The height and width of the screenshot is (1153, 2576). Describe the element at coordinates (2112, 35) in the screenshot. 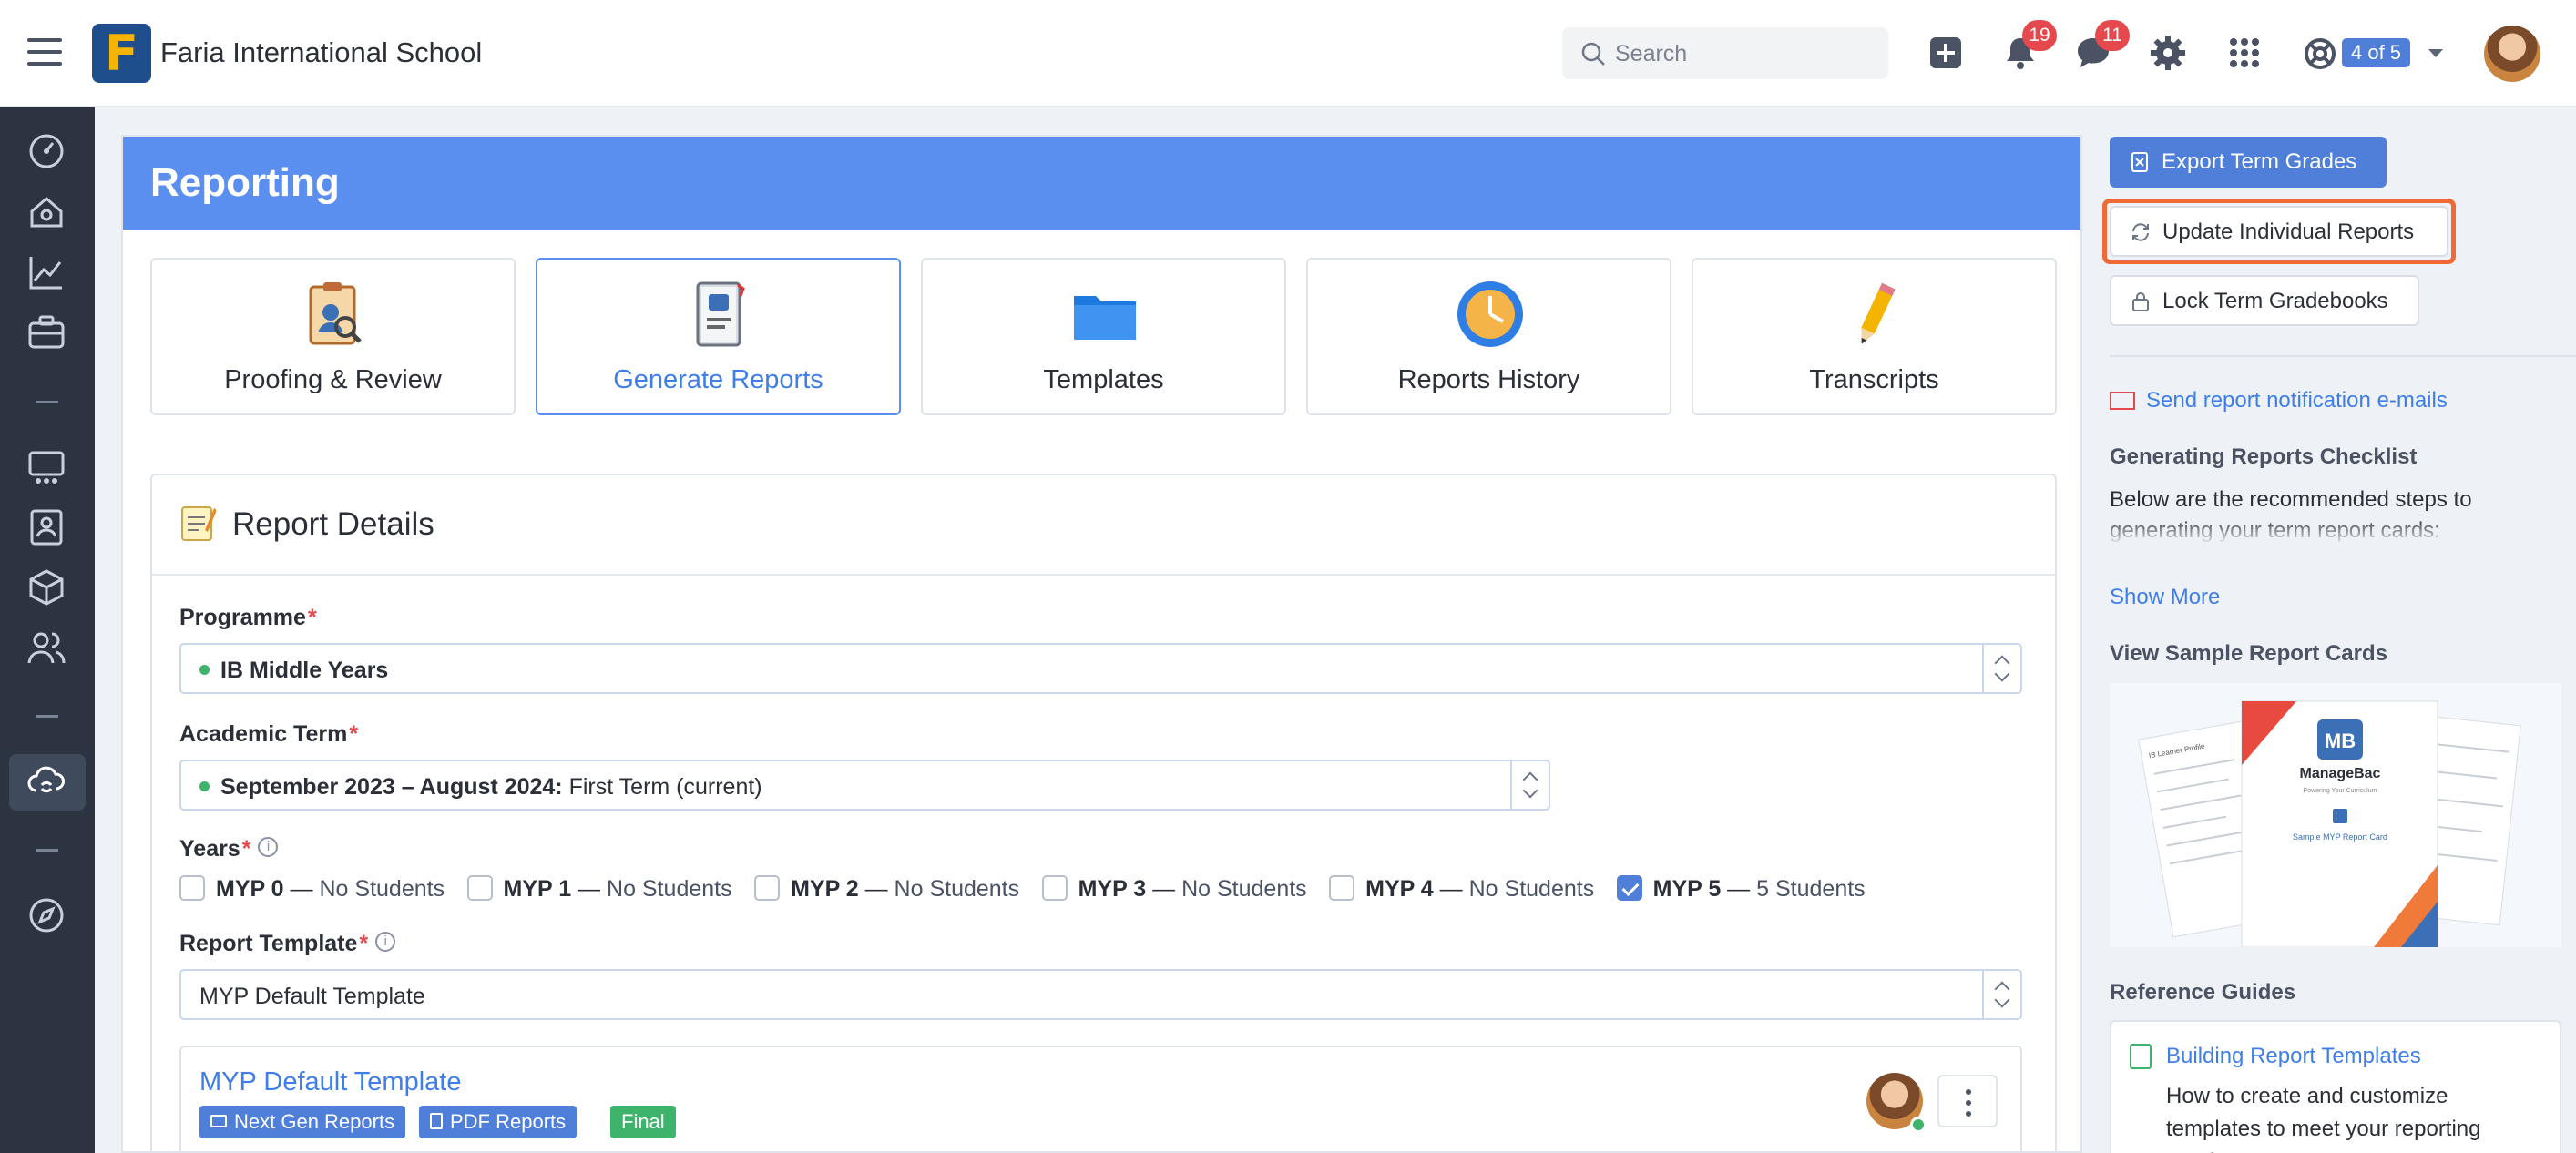

I see `messages-badge: 11` at that location.